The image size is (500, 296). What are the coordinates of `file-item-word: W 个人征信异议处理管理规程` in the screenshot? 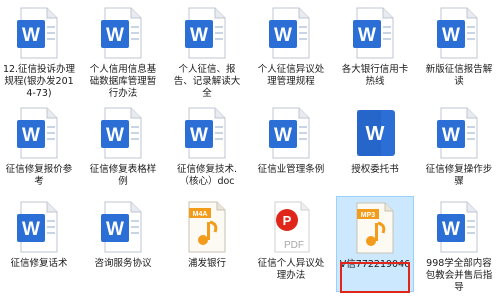 It's located at (291, 50).